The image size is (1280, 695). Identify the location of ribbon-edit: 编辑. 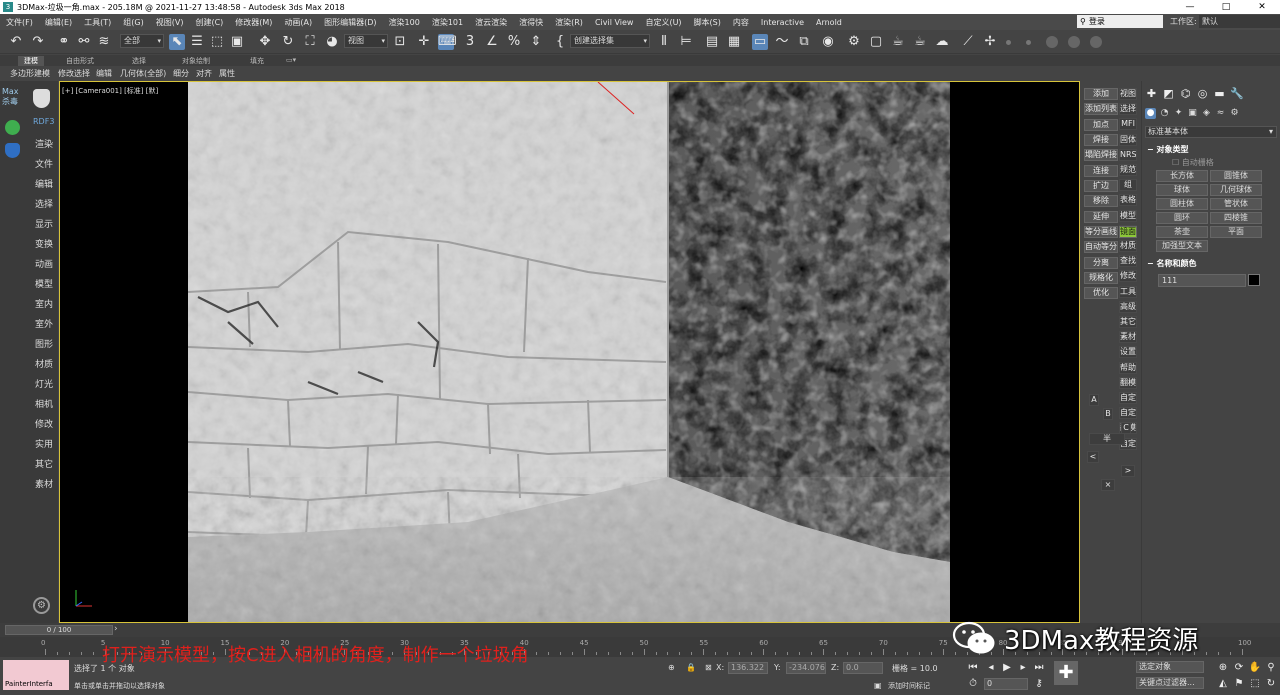
(104, 73).